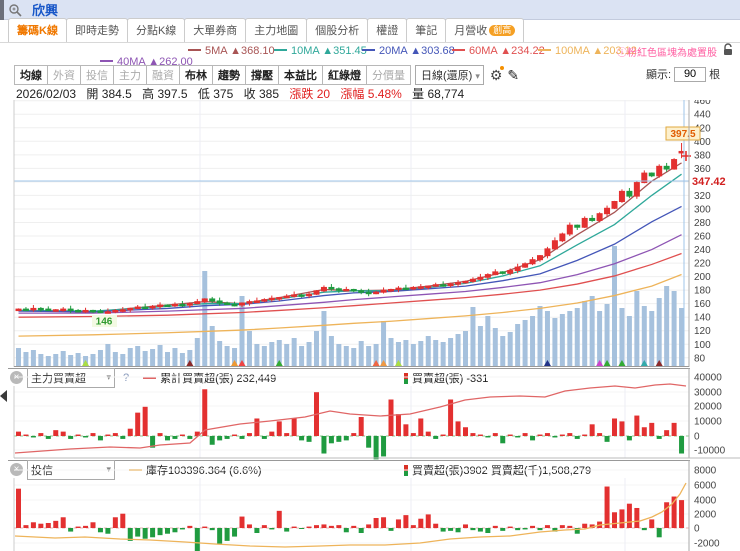 This screenshot has height=551, width=740. Describe the element at coordinates (46, 94) in the screenshot. I see `quote-date: 2026/02/03` at that location.